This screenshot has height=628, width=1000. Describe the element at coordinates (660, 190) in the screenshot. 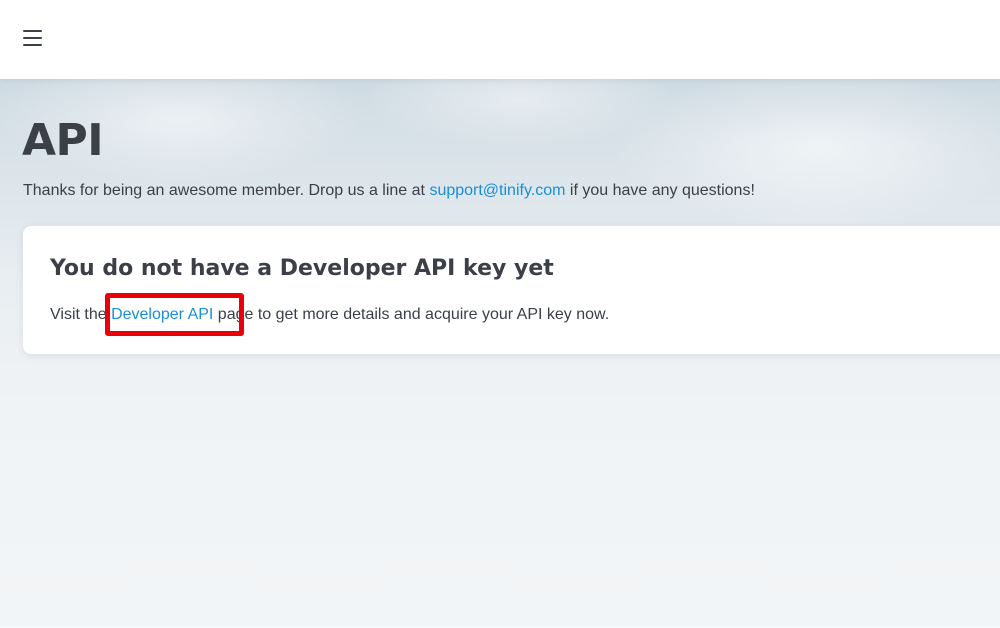

I see `intro-text-after: if you have any questions!` at that location.